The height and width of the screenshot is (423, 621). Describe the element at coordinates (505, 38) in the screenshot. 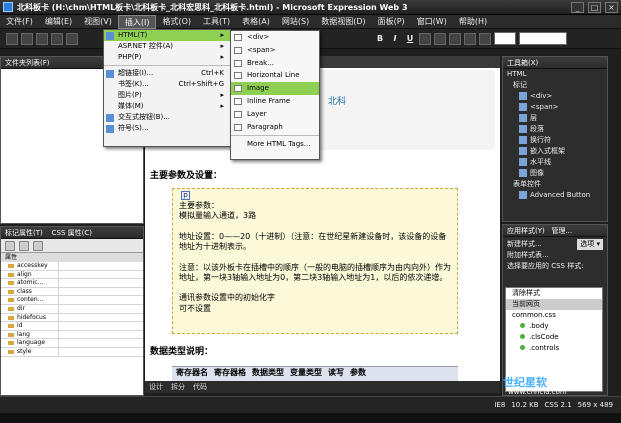

I see `font-color-picker` at that location.